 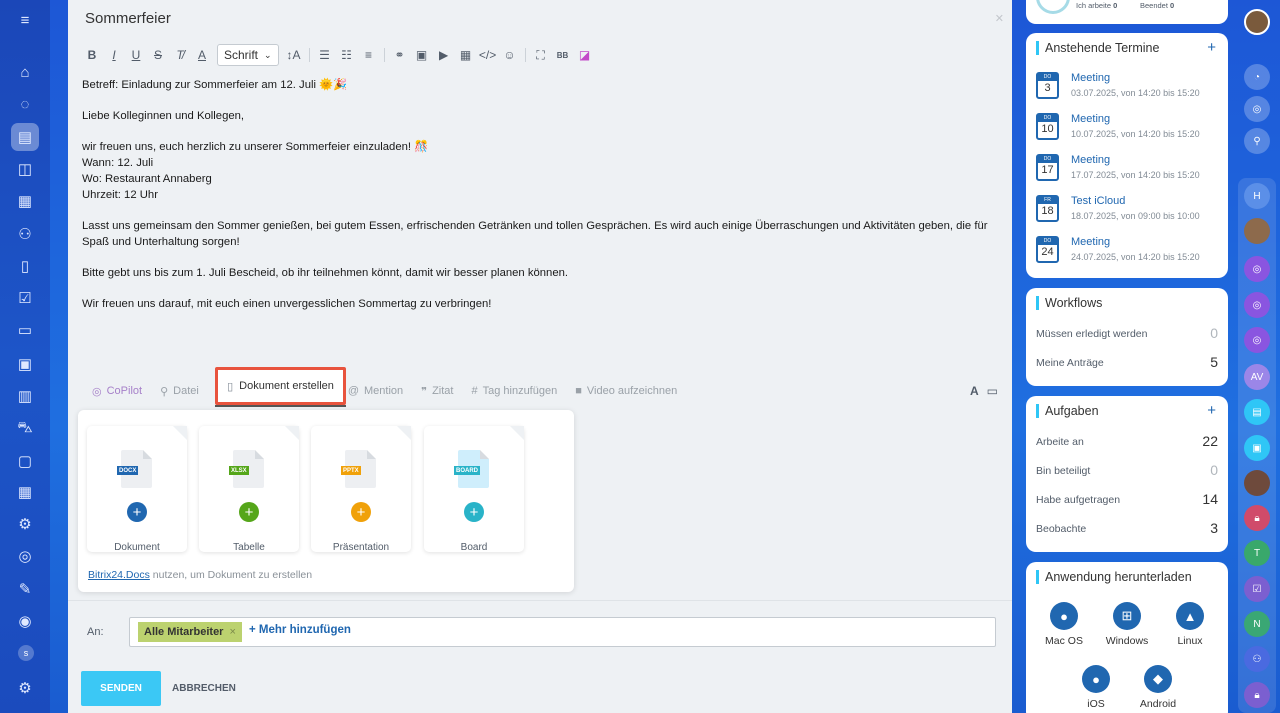 I want to click on create-docx-card: DOCX + Dokument, so click(x=137, y=489).